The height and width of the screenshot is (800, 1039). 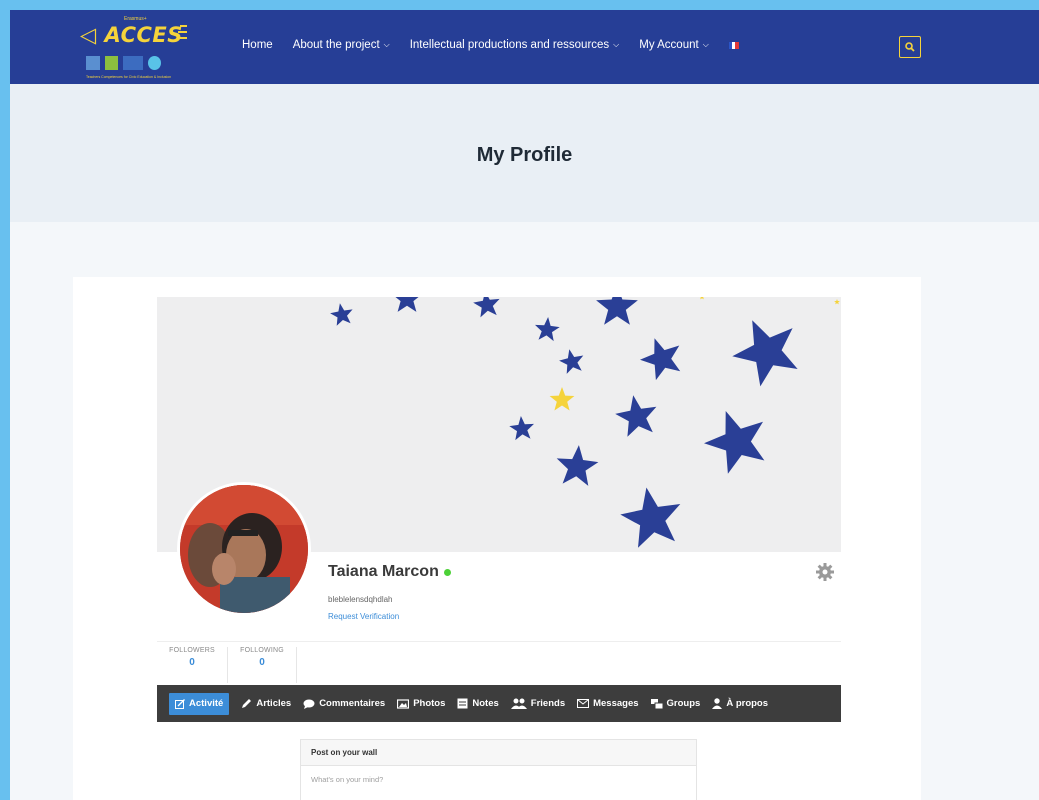 I want to click on wall-post-box: Post on your wall What's on your mind?, so click(x=498, y=769).